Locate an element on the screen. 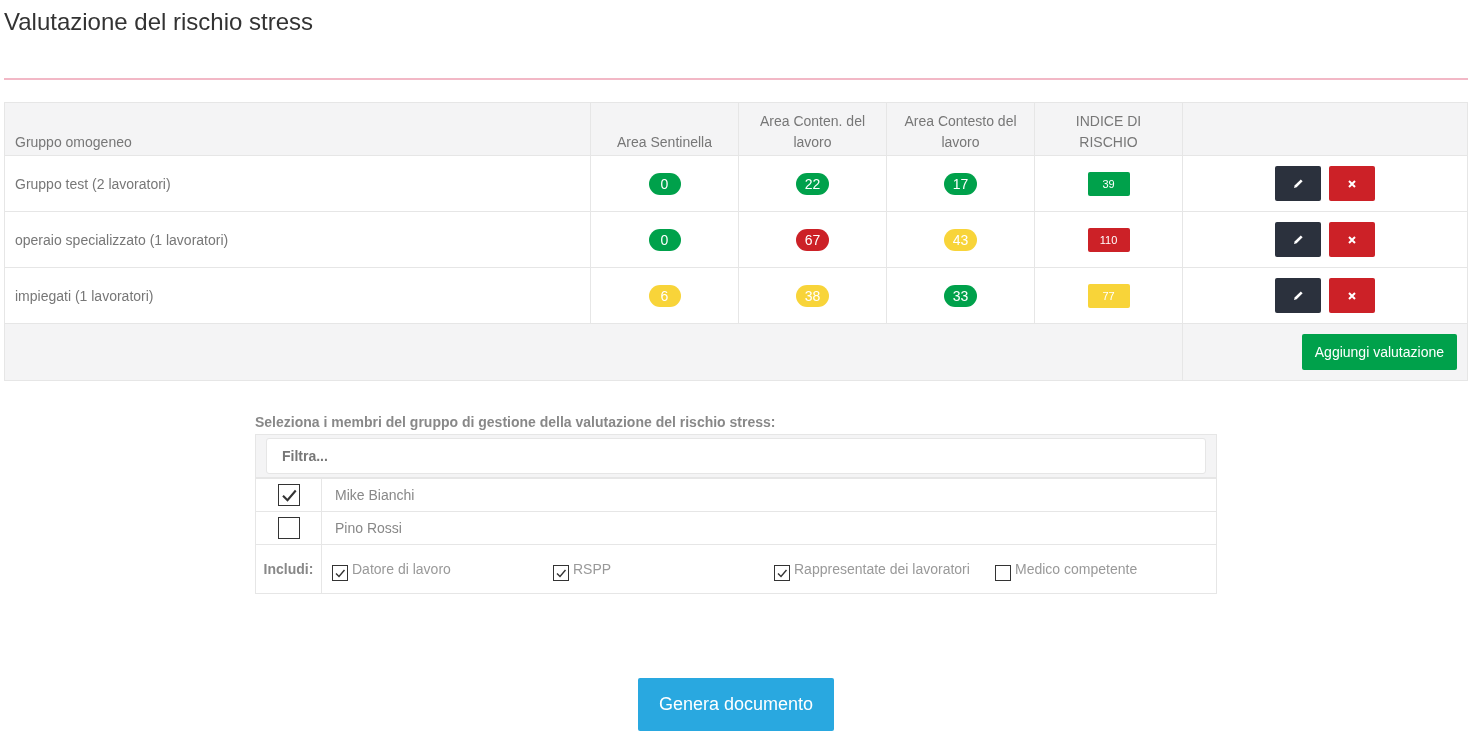 This screenshot has width=1475, height=739. column-header: INDICE DI RISCHIO is located at coordinates (1108, 131).